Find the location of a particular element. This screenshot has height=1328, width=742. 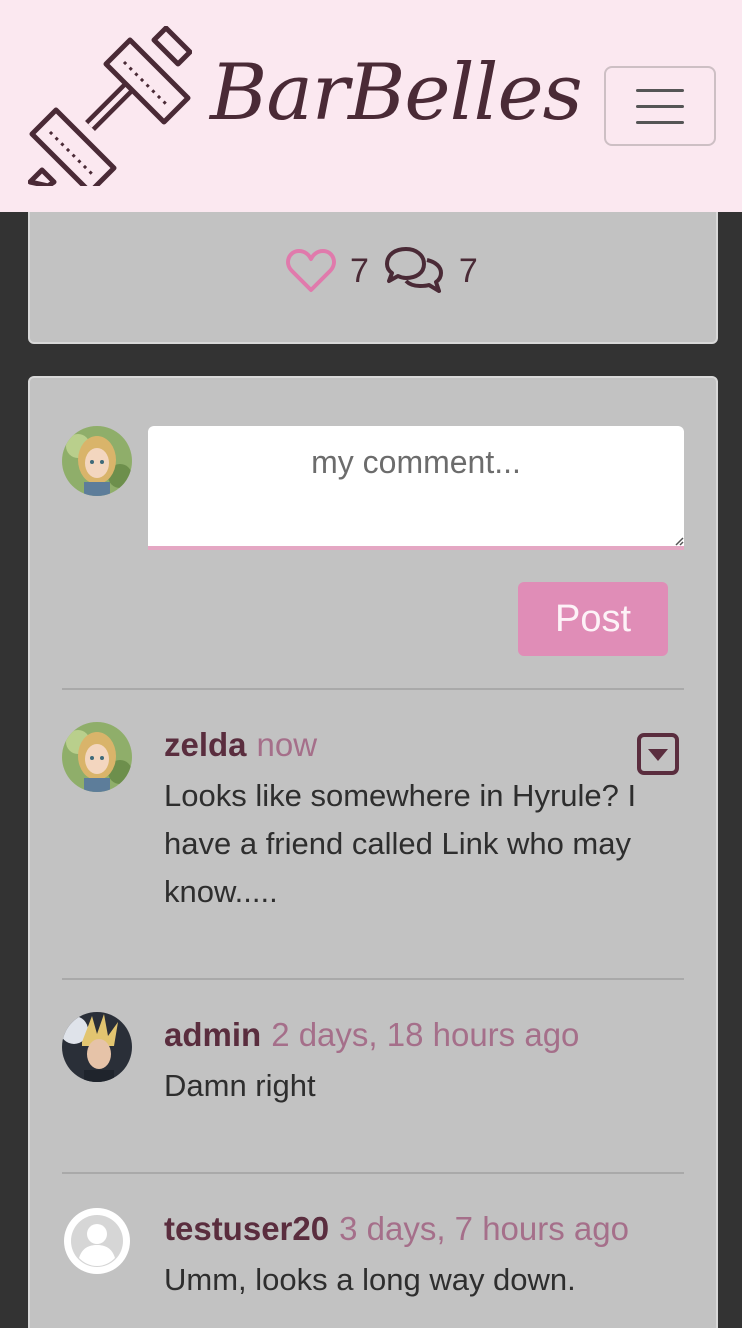

caret-square-down-icon is located at coordinates (658, 754).